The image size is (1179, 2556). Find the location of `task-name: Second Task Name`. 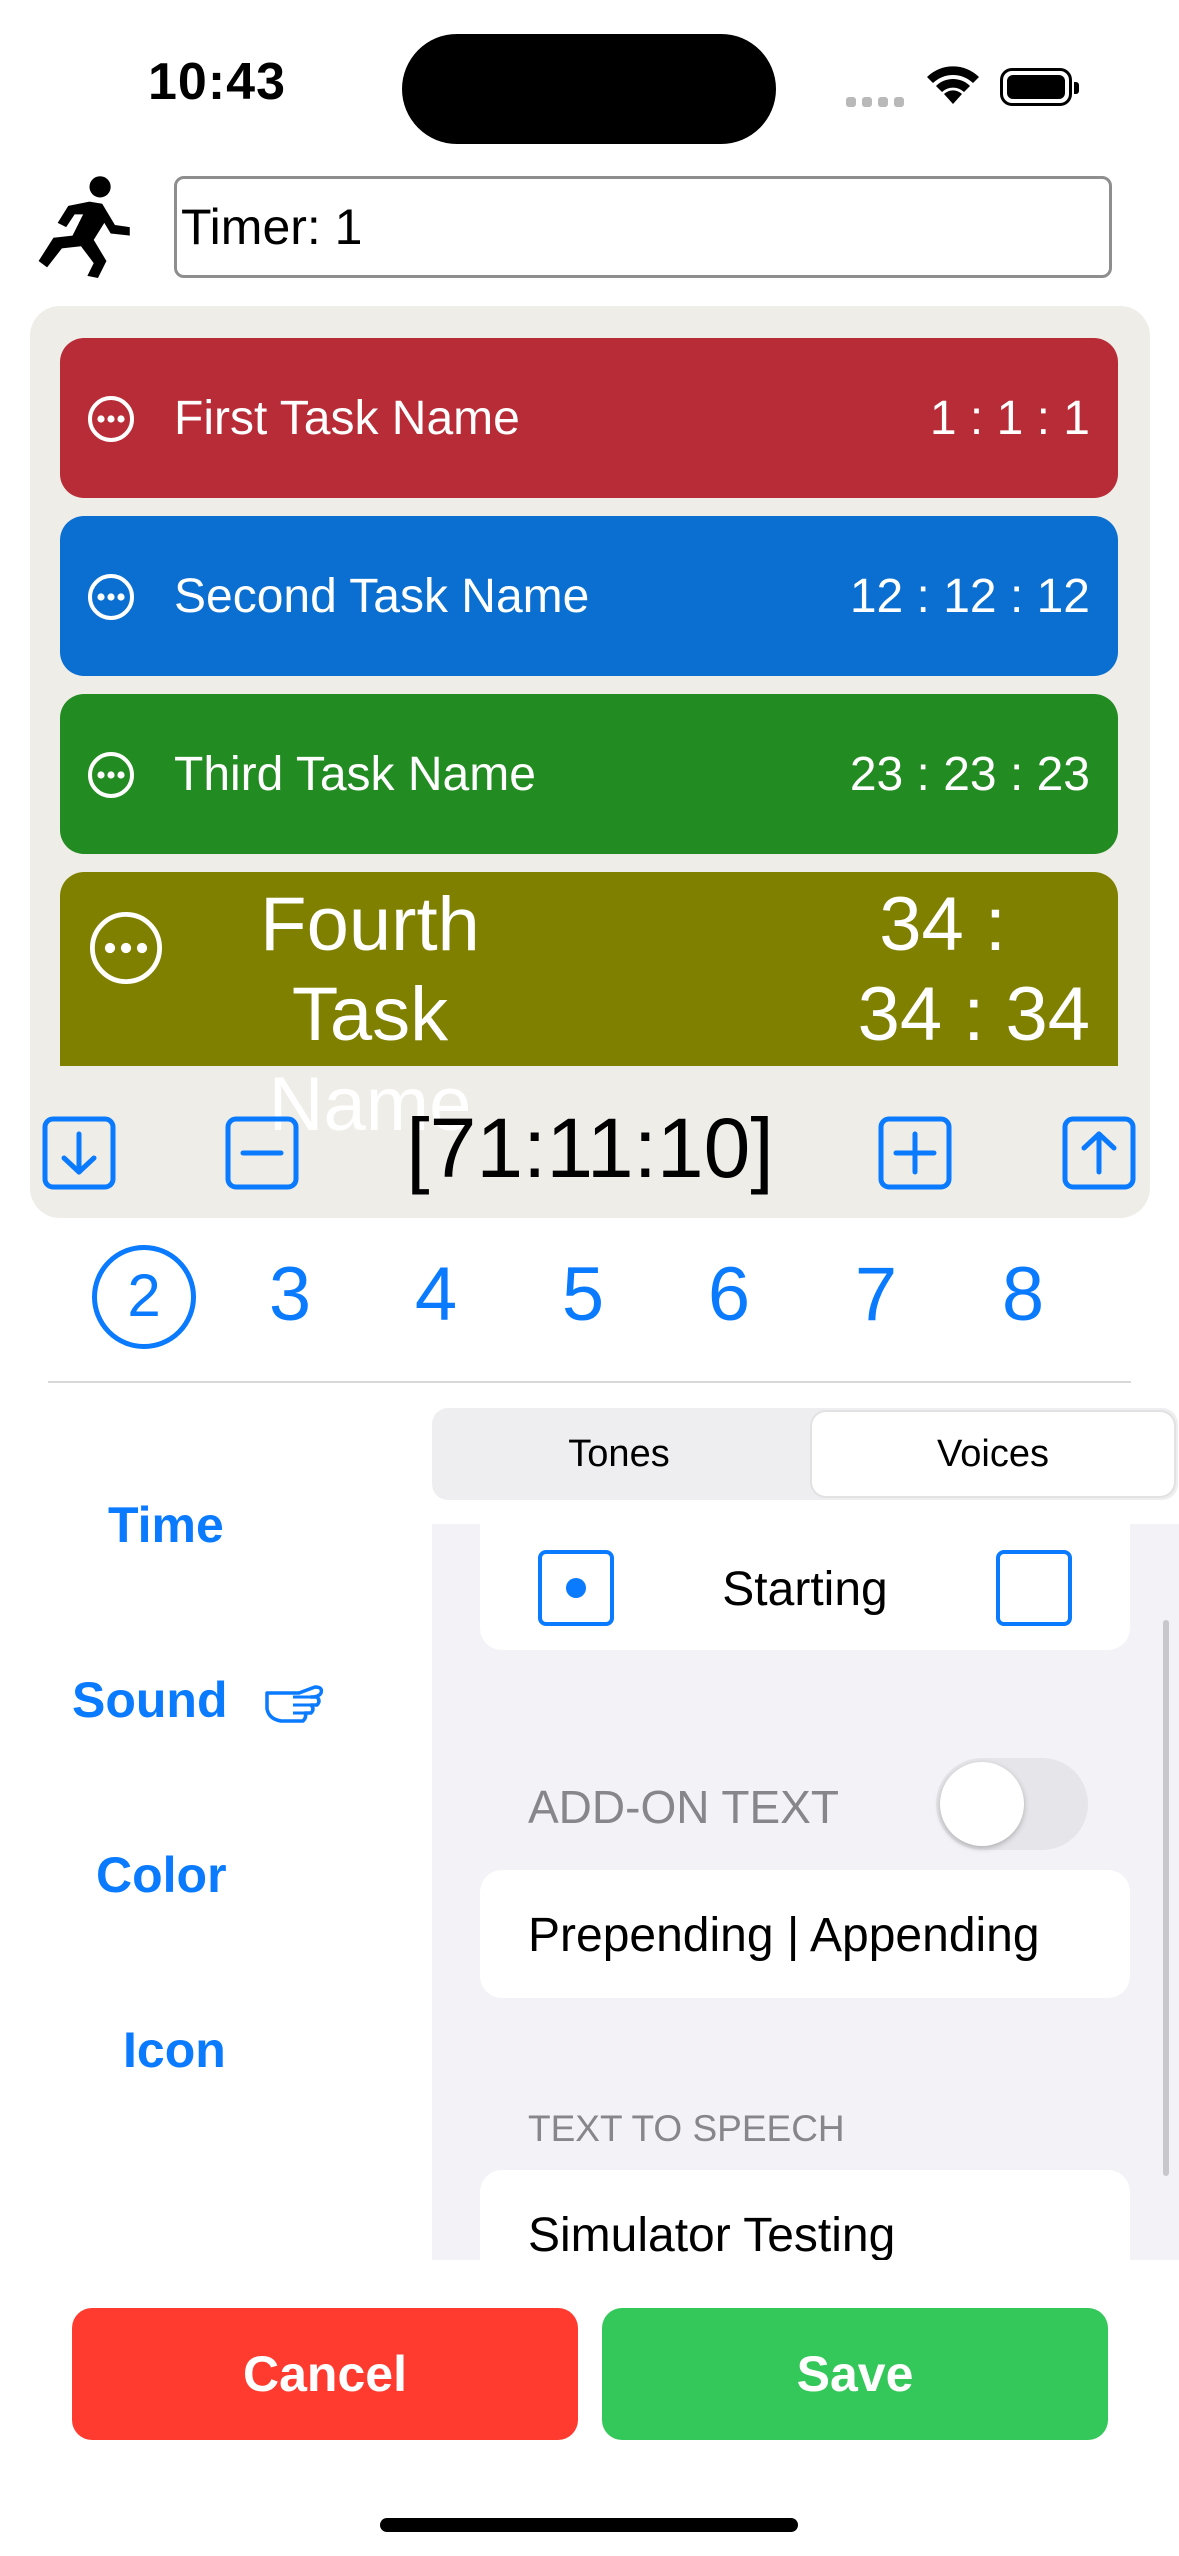

task-name: Second Task Name is located at coordinates (382, 596).